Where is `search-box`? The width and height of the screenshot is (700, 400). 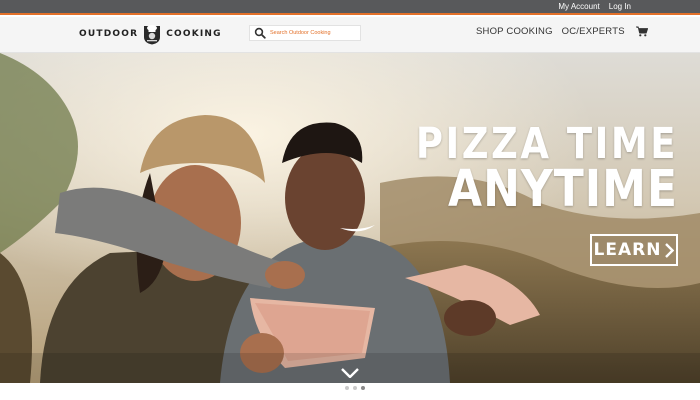 search-box is located at coordinates (305, 33).